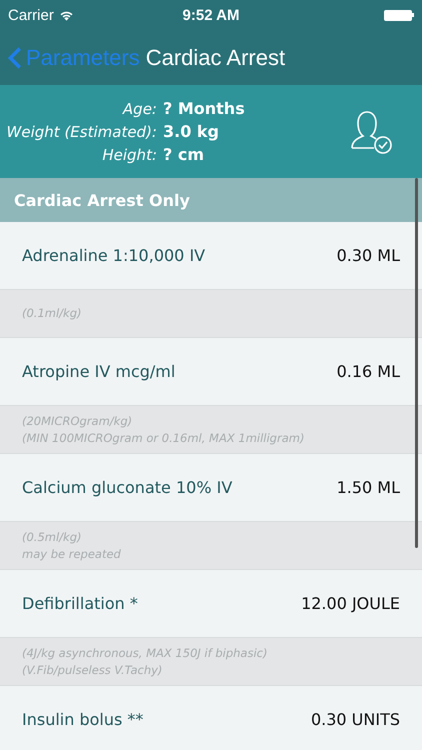 This screenshot has width=422, height=750. Describe the element at coordinates (211, 256) in the screenshot. I see `drug-row: Adrenaline 1:10,000 IV 0.30 ML` at that location.